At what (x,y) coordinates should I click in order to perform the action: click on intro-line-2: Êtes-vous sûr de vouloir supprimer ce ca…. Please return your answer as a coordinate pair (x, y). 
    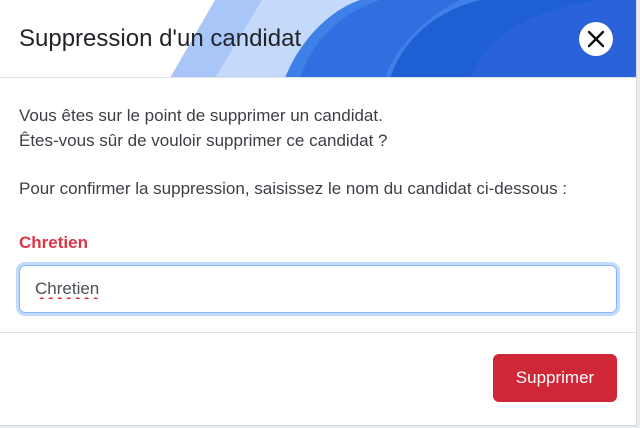
    Looking at the image, I should click on (203, 140).